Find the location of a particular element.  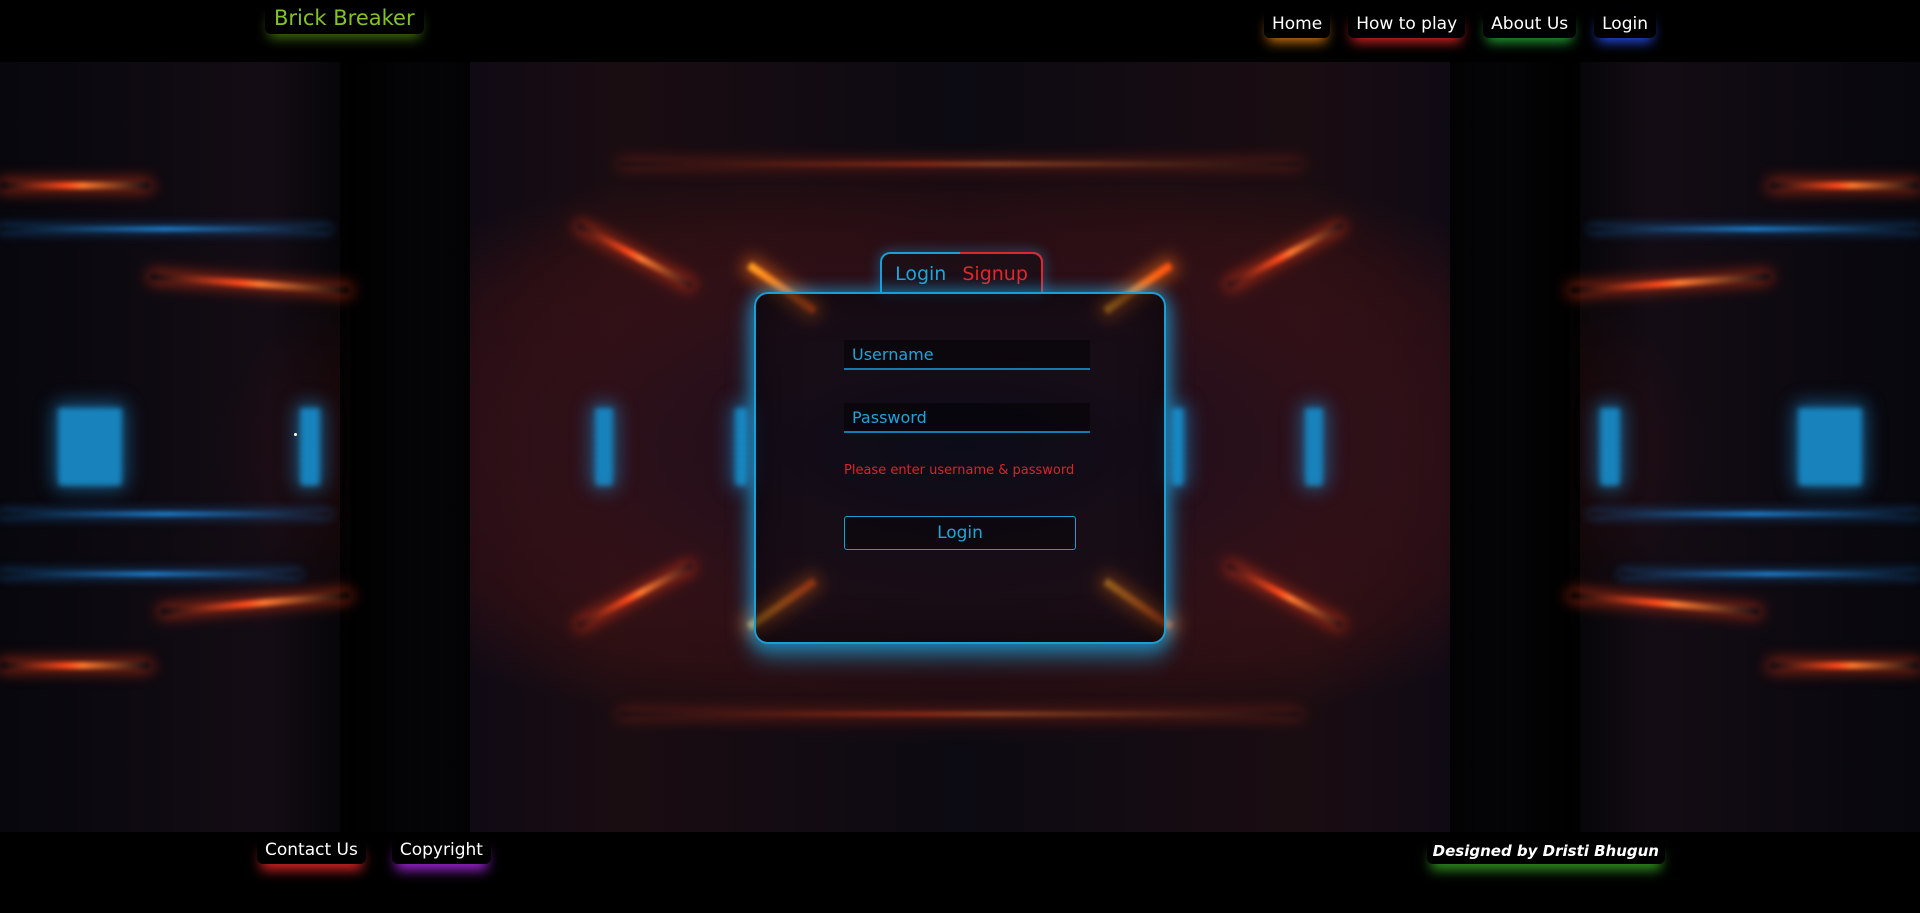

username-input is located at coordinates (967, 355).